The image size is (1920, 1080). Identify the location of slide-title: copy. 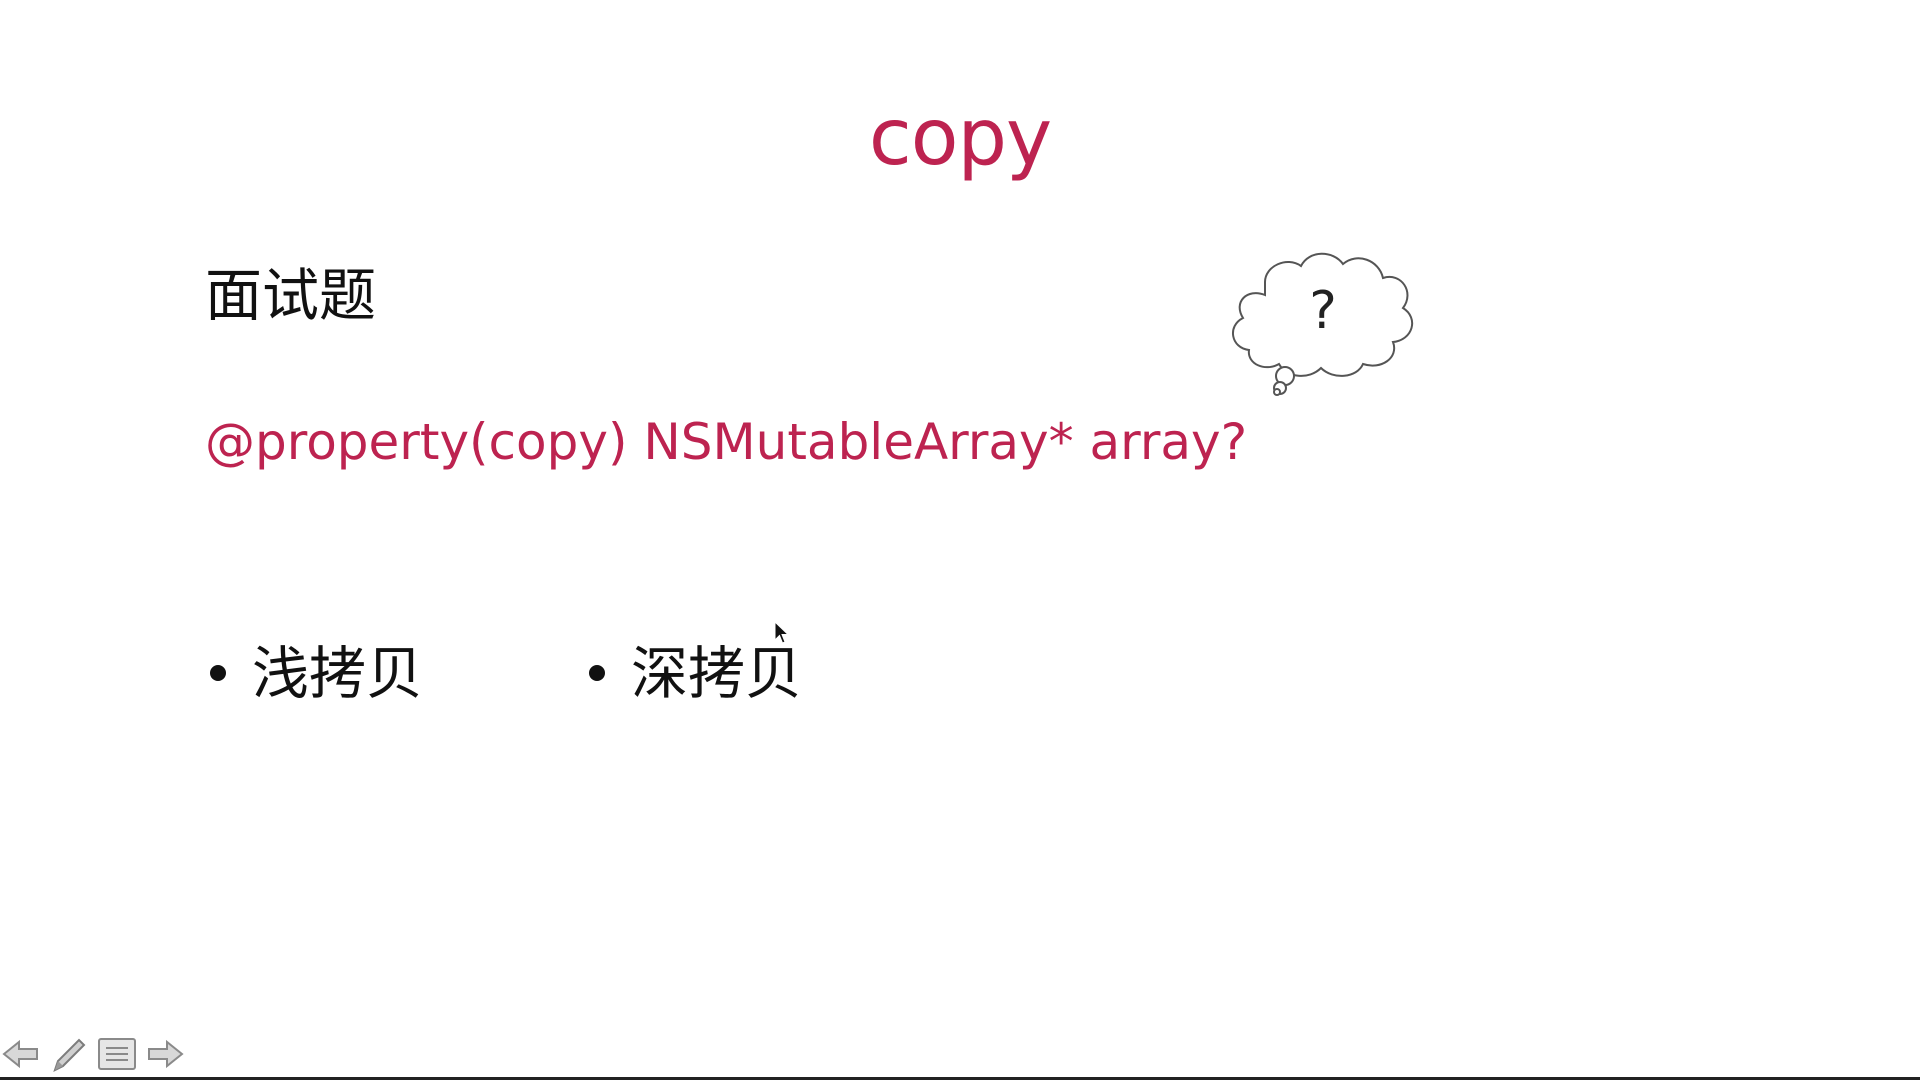
(960, 138).